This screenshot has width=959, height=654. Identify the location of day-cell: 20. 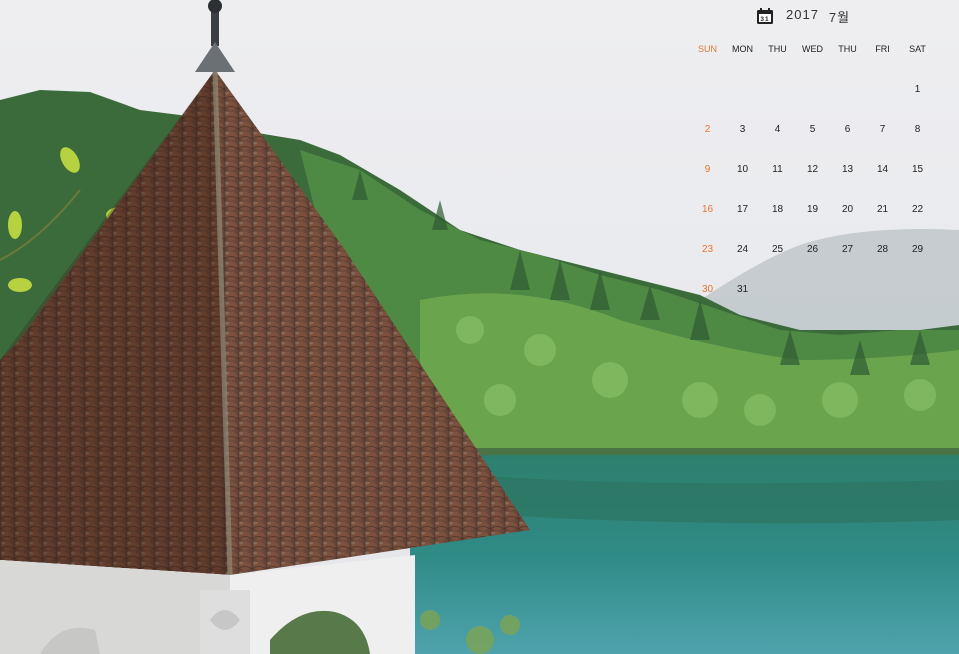
(847, 209).